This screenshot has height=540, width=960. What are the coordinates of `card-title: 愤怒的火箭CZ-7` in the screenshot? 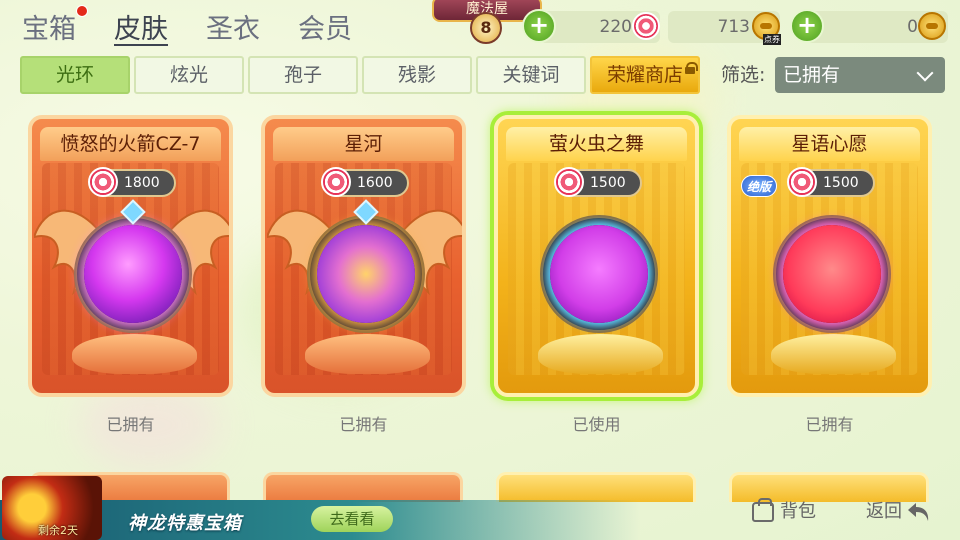 It's located at (130, 144).